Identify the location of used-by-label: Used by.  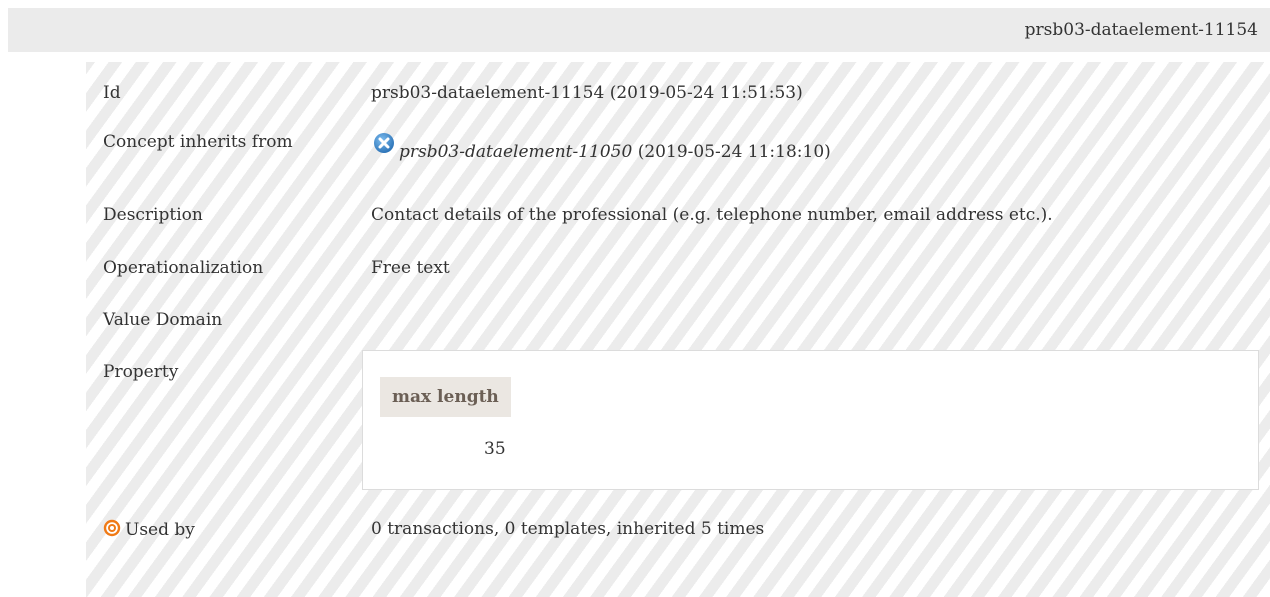
(149, 528).